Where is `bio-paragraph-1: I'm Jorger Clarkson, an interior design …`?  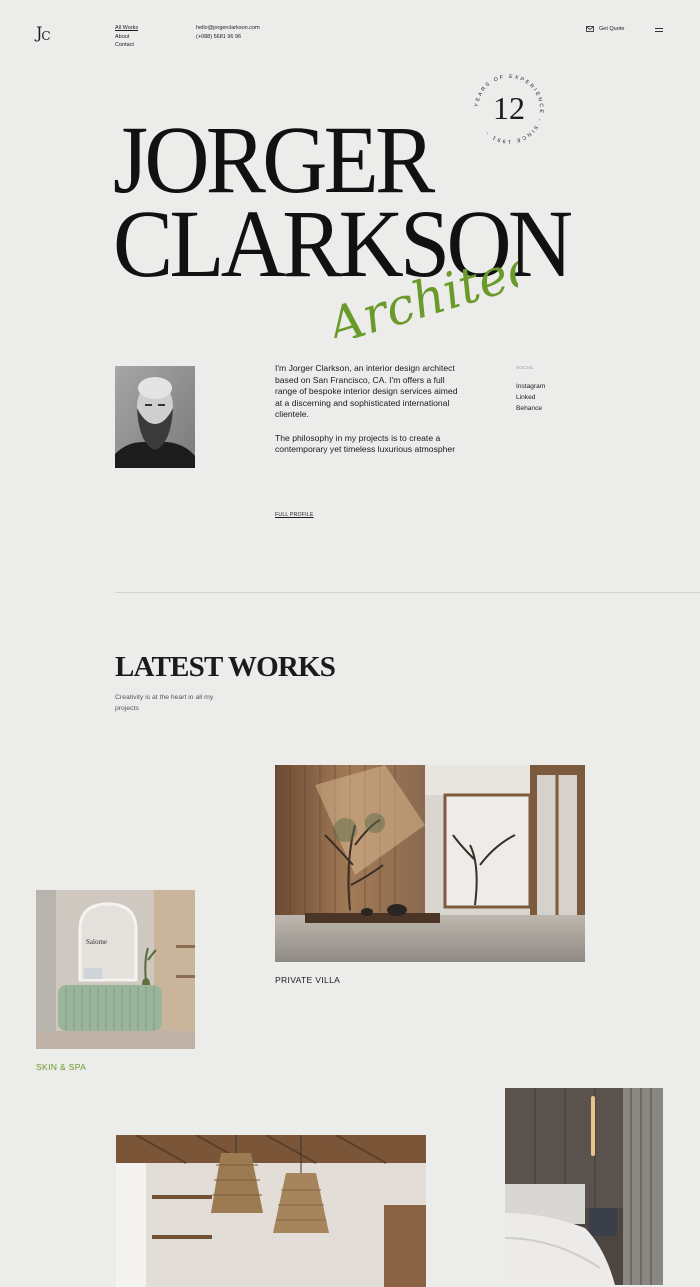
bio-paragraph-1: I'm Jorger Clarkson, an interior design … is located at coordinates (366, 391).